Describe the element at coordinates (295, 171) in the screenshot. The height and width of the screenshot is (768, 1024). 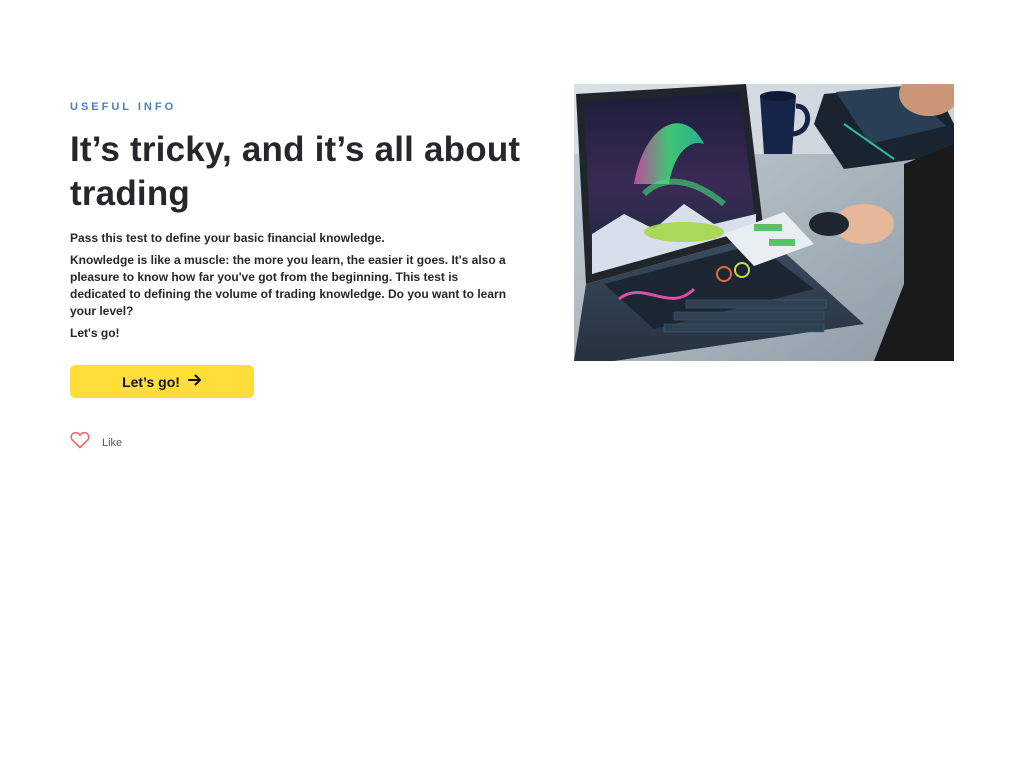
I see `page-title: It’s tricky, and it’s all about trading` at that location.